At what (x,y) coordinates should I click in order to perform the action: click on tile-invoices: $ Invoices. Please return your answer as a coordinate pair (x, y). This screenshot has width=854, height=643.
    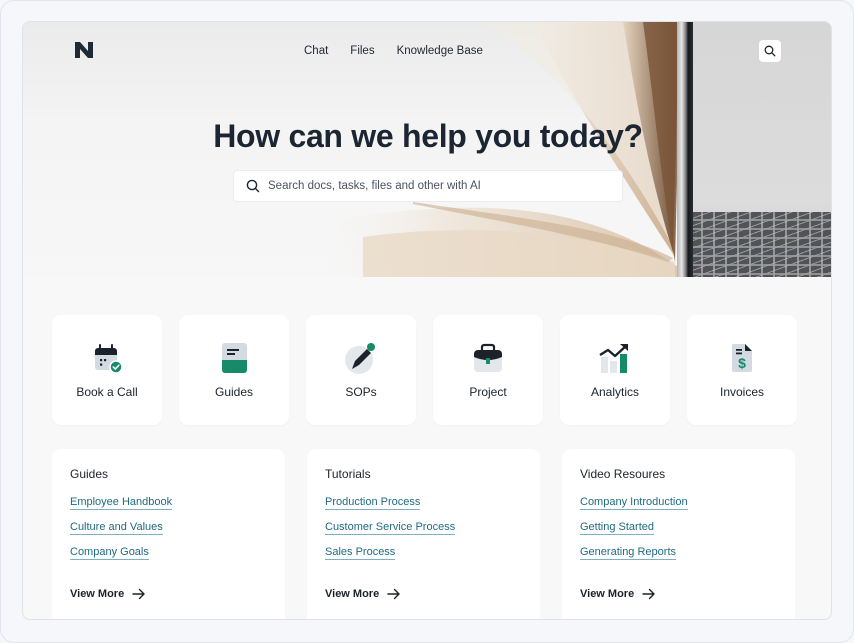
    Looking at the image, I should click on (742, 370).